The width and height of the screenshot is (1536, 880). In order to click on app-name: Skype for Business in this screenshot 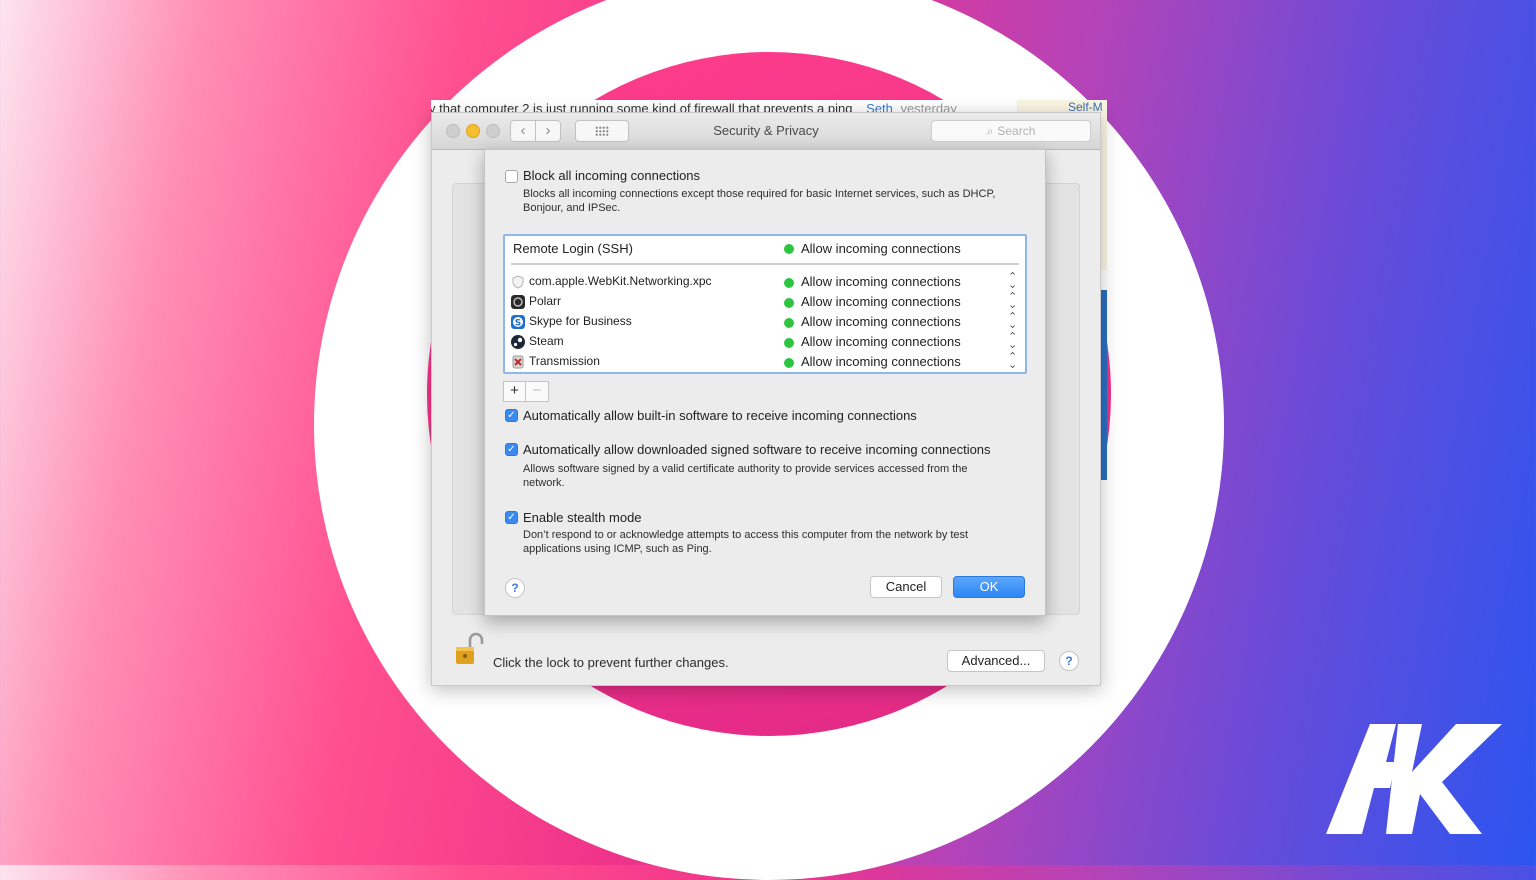, I will do `click(580, 321)`.